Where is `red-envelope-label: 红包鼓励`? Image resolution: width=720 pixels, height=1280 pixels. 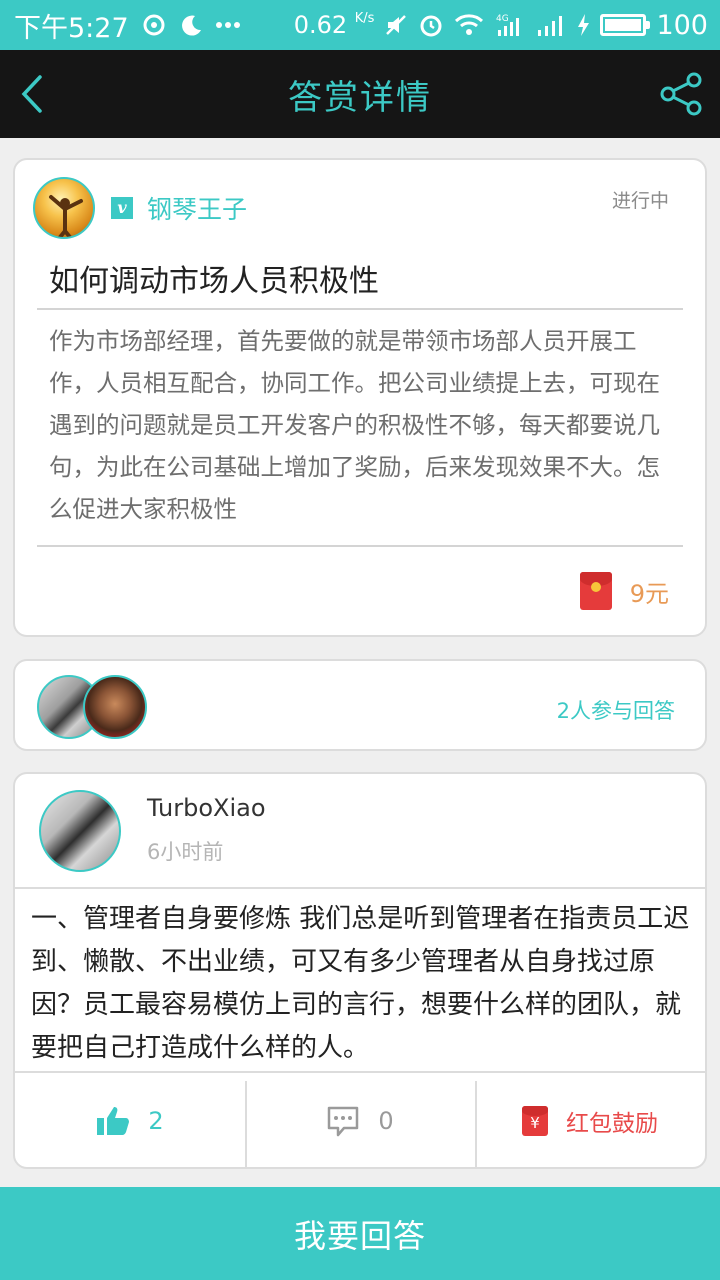
red-envelope-label: 红包鼓励 is located at coordinates (612, 1124).